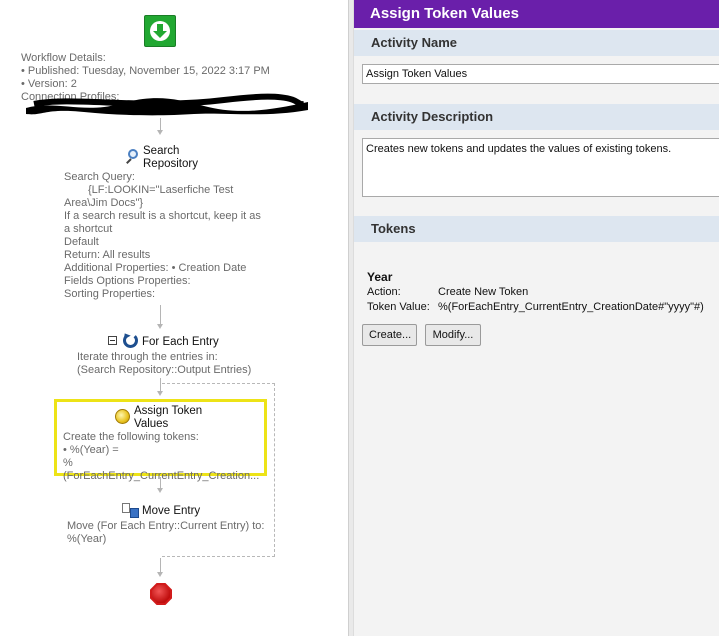  What do you see at coordinates (540, 74) in the screenshot?
I see `activity-name-input` at bounding box center [540, 74].